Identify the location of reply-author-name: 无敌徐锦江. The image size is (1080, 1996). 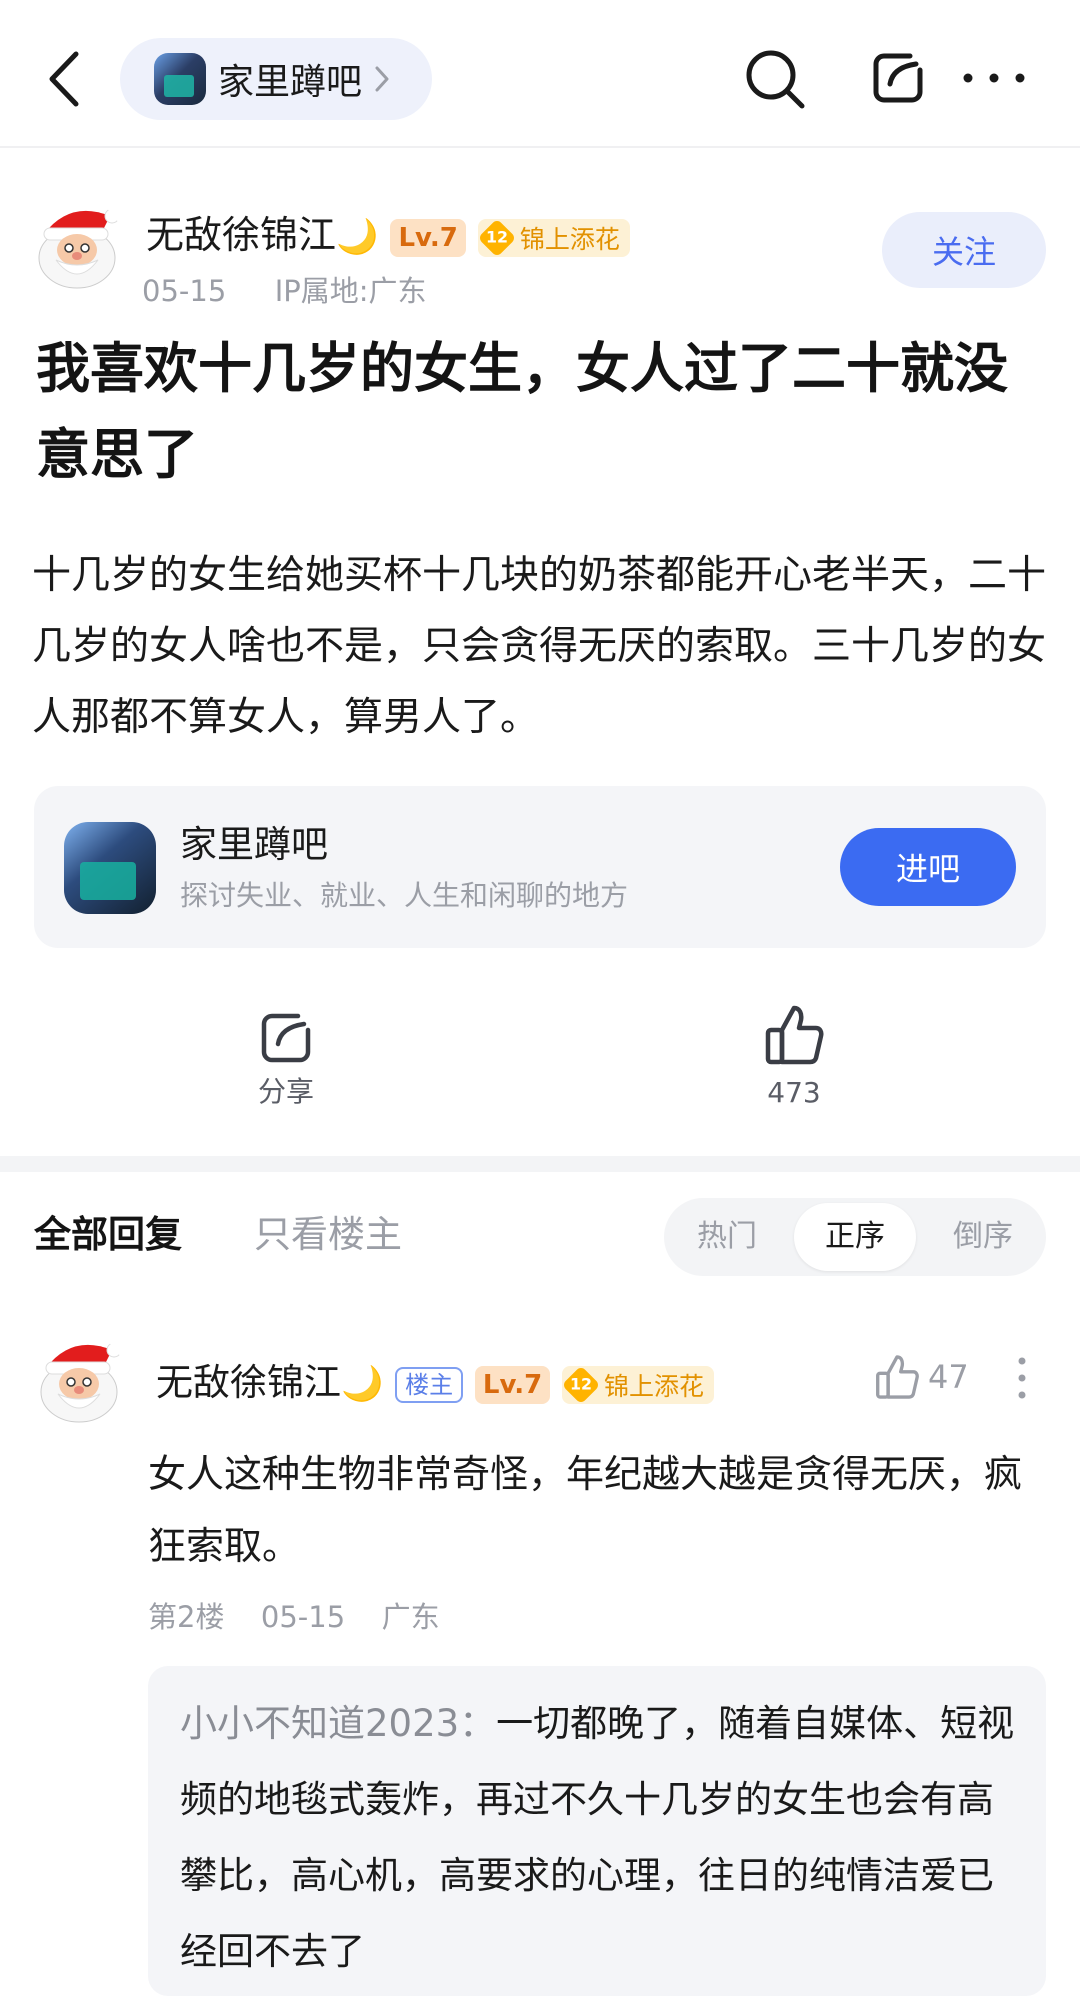
(248, 1382).